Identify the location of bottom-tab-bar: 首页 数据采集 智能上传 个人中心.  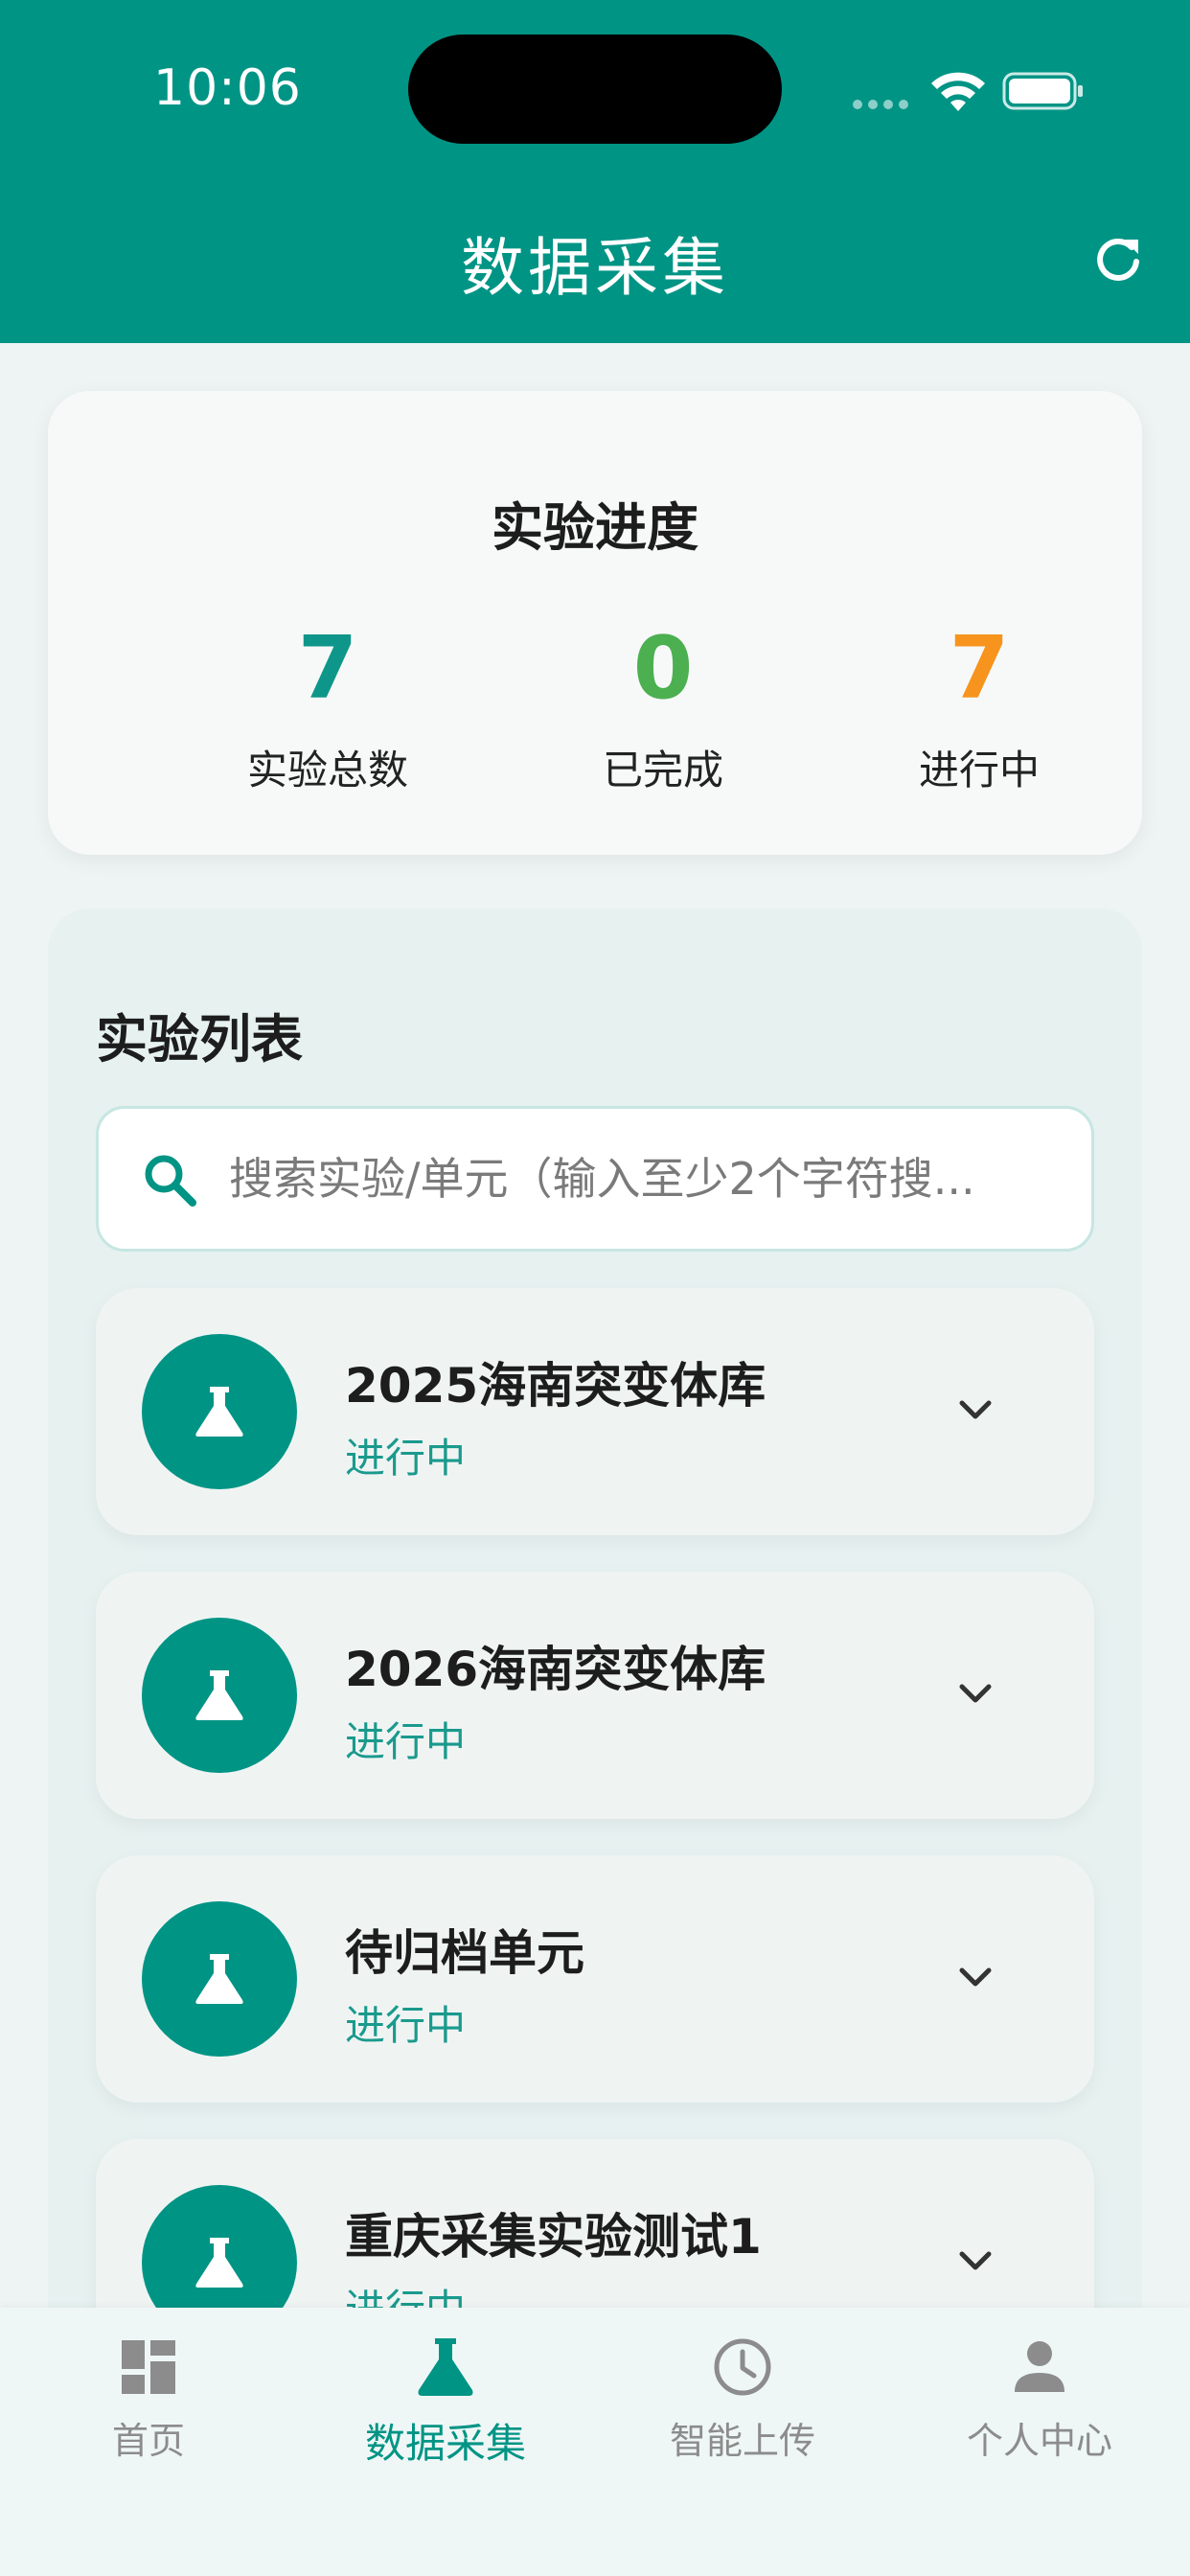
(595, 2442).